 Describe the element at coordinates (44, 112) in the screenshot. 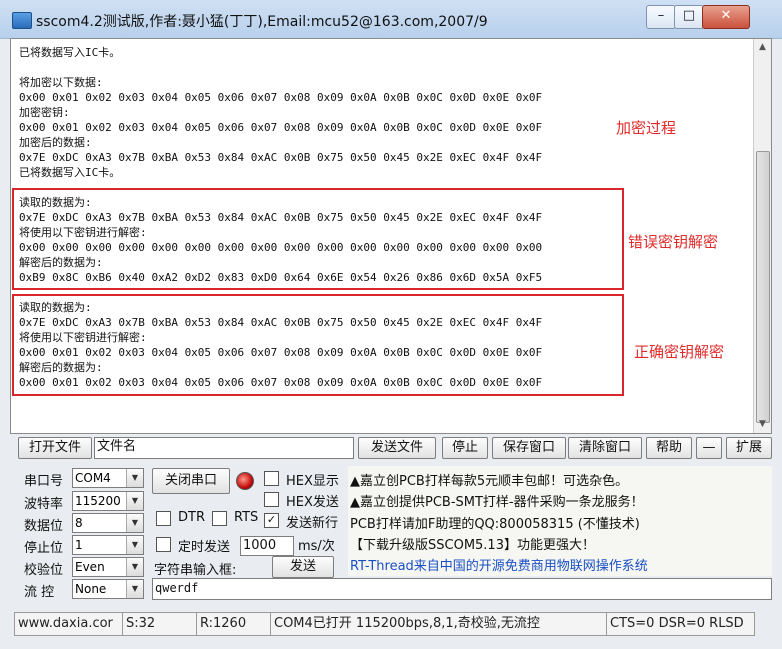

I see `output-line: 加密密钥:` at that location.